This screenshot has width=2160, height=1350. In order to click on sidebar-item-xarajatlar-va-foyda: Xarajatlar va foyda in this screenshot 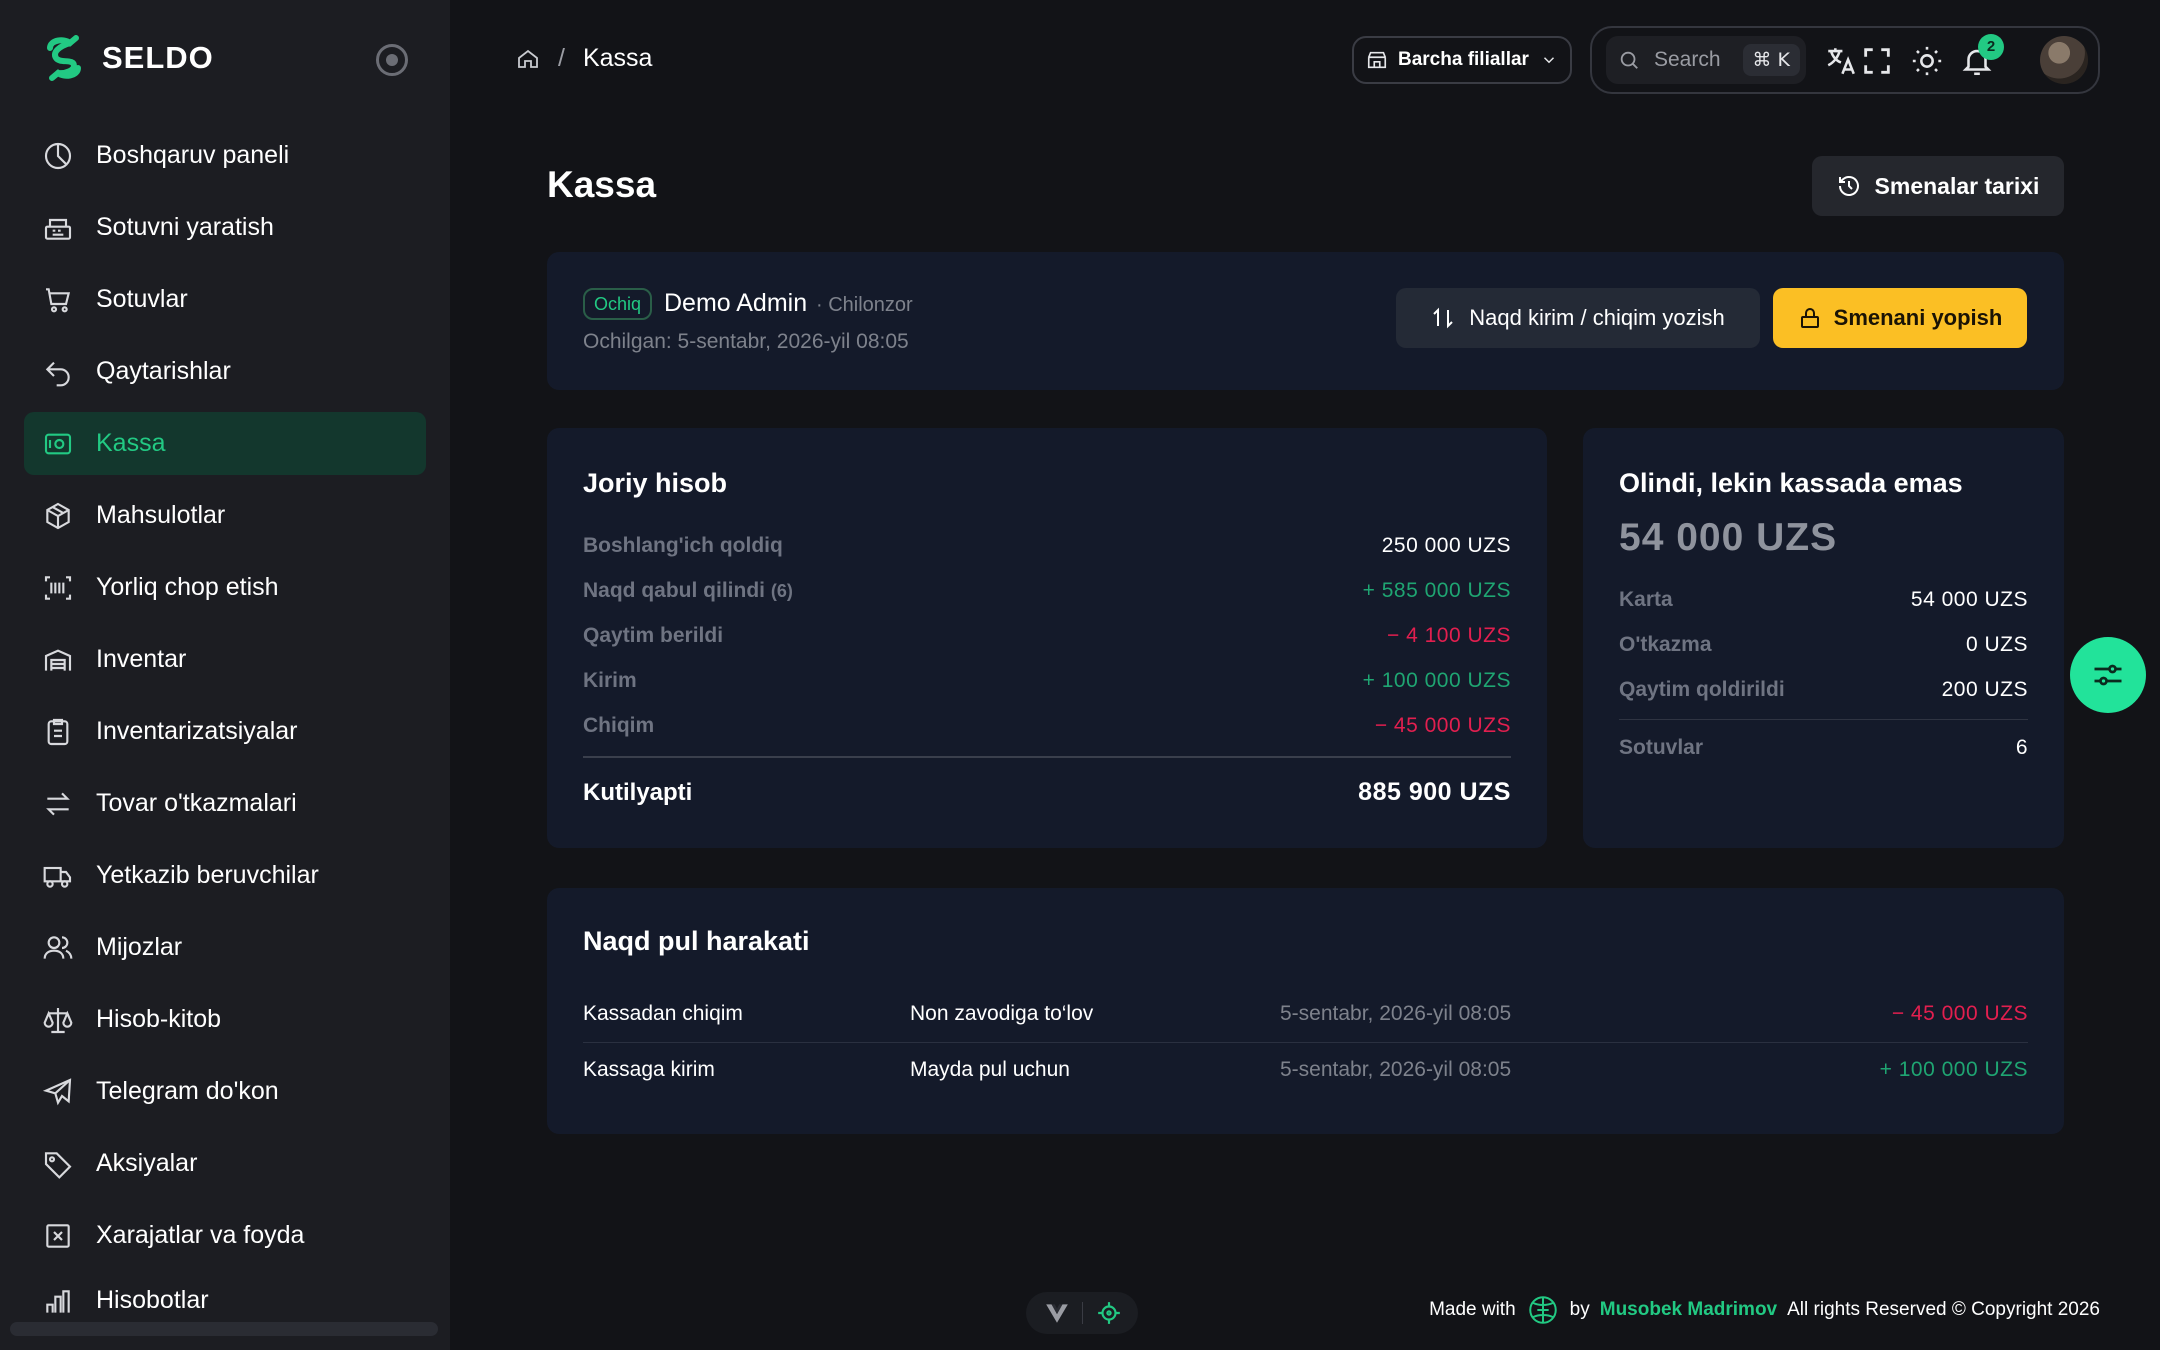, I will do `click(225, 1235)`.